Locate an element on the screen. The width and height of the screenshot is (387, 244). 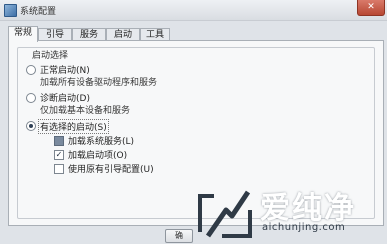
use-original-boot-config-label: 使用原有引导配置(U) is located at coordinates (111, 168).